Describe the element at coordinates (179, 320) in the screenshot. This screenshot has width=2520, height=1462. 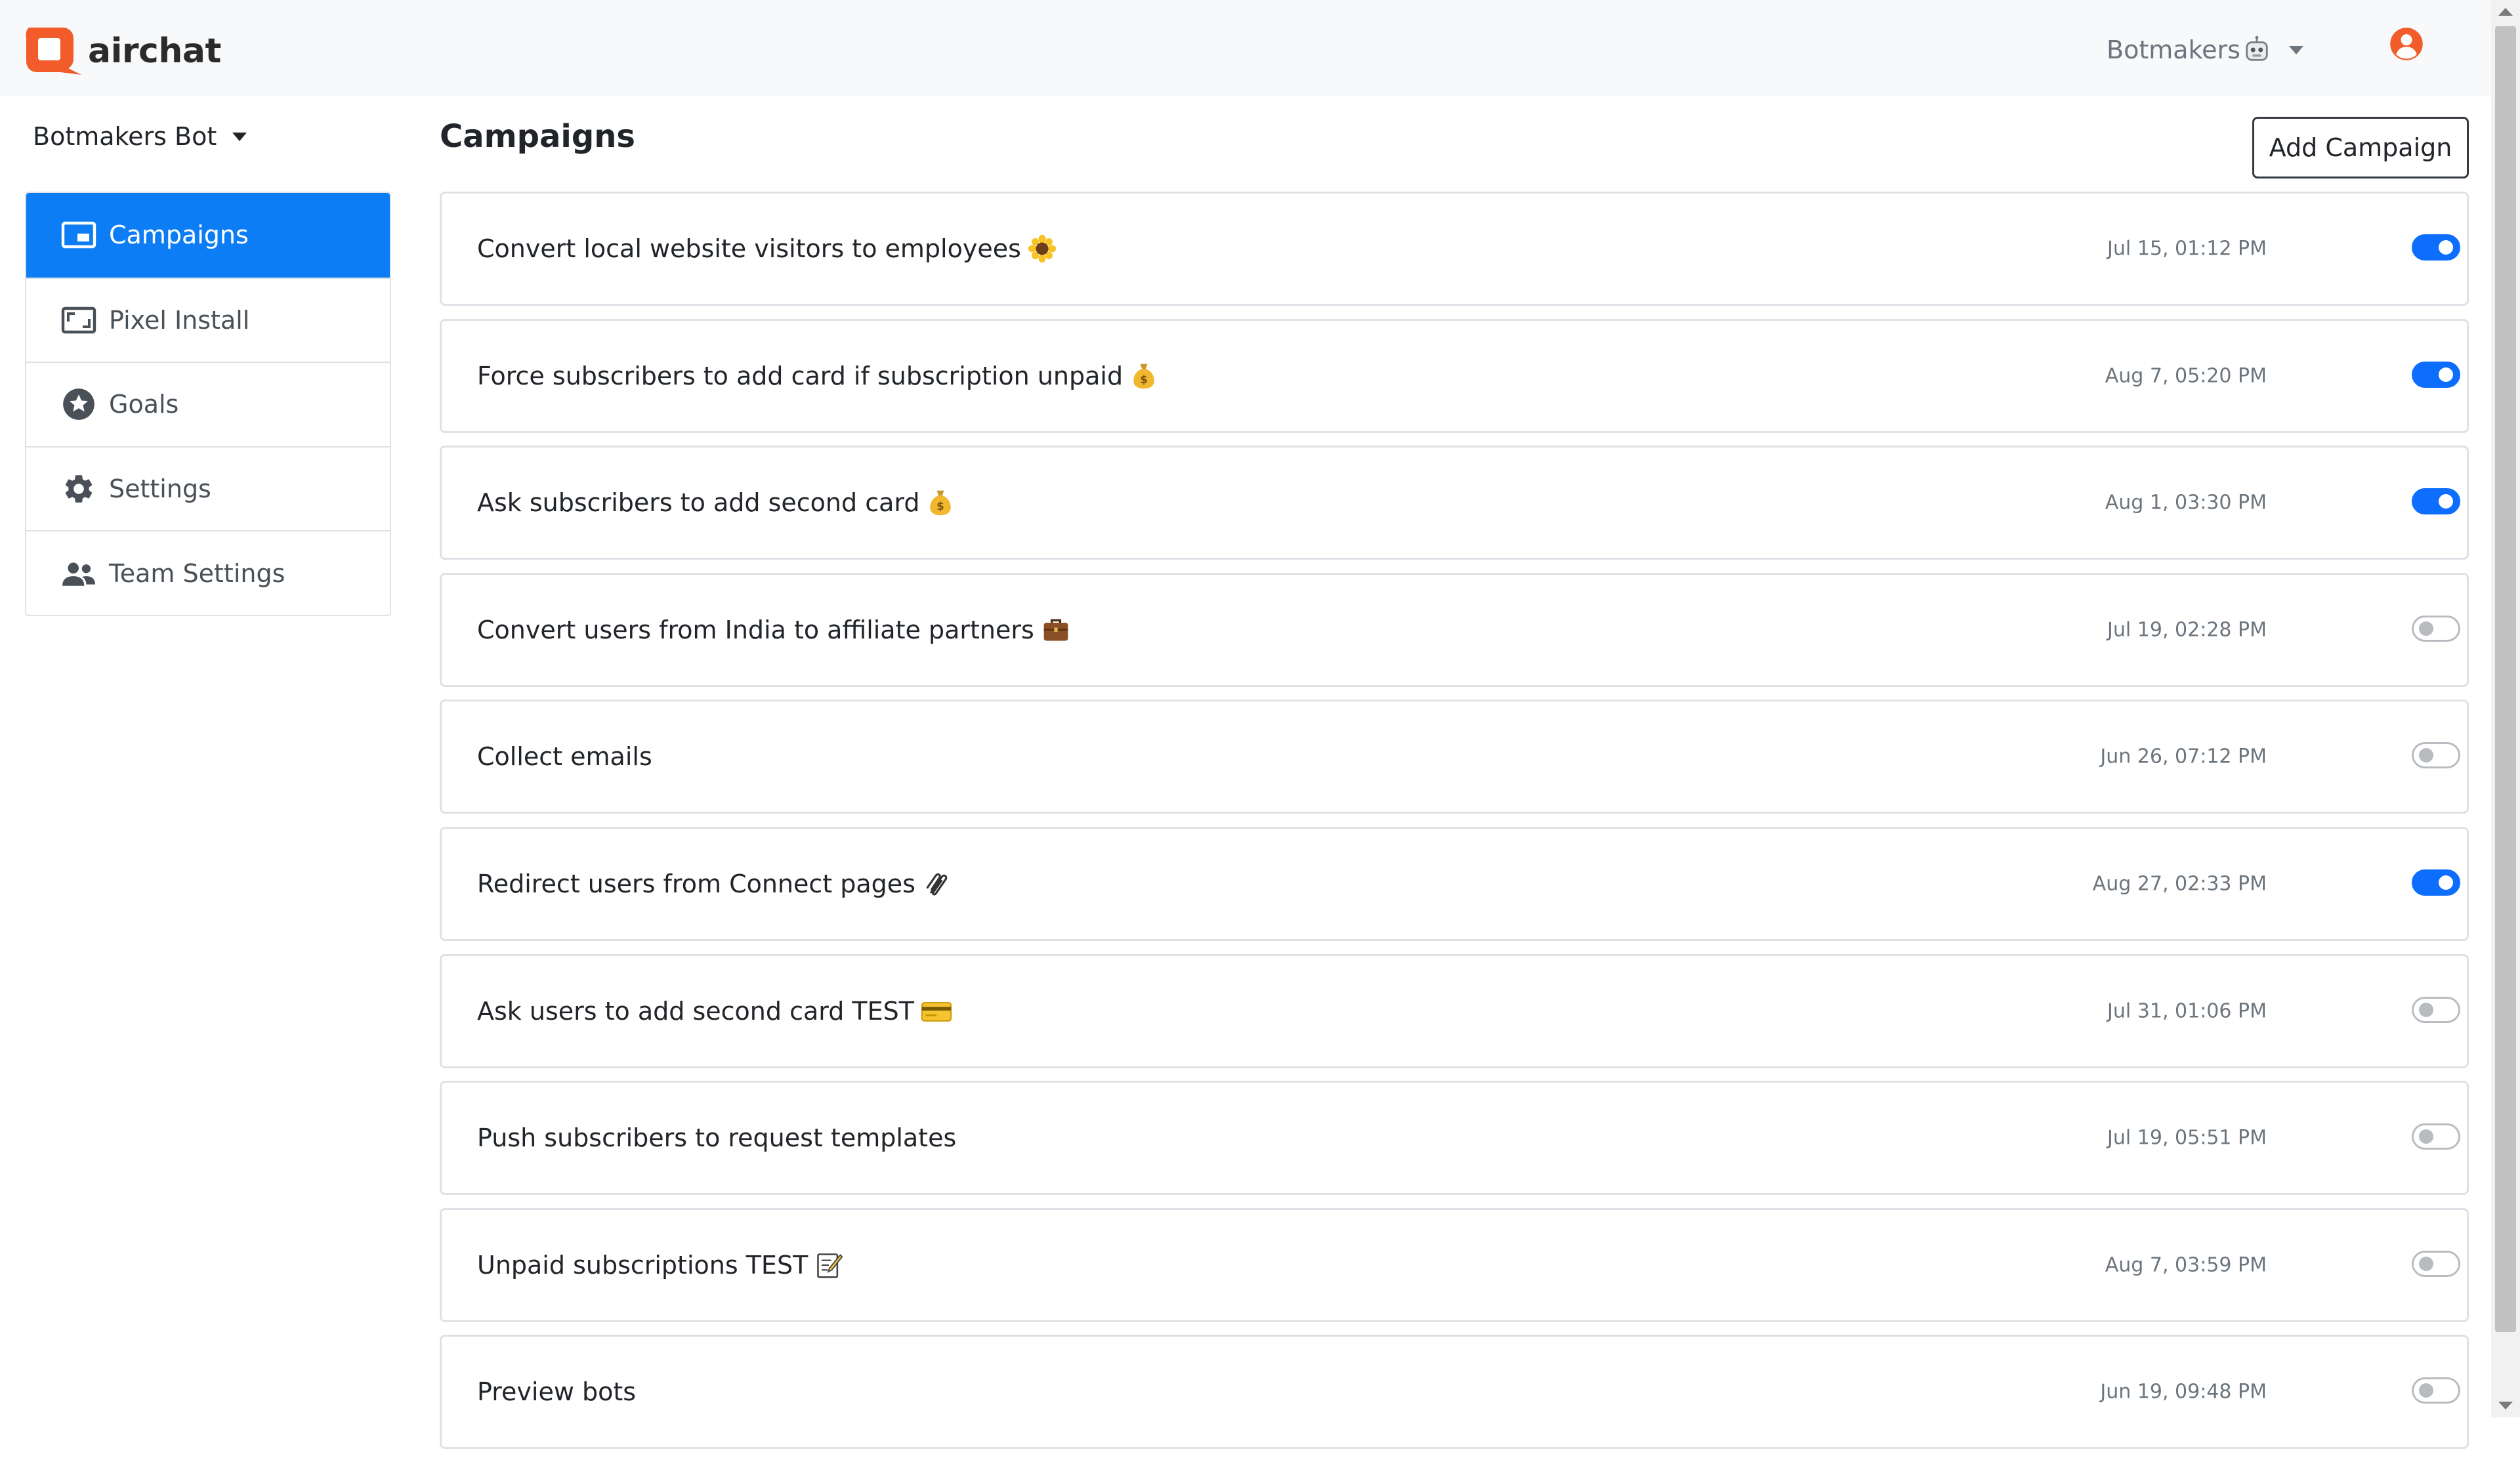
I see `sidebar-item-label: Pixel Install` at that location.